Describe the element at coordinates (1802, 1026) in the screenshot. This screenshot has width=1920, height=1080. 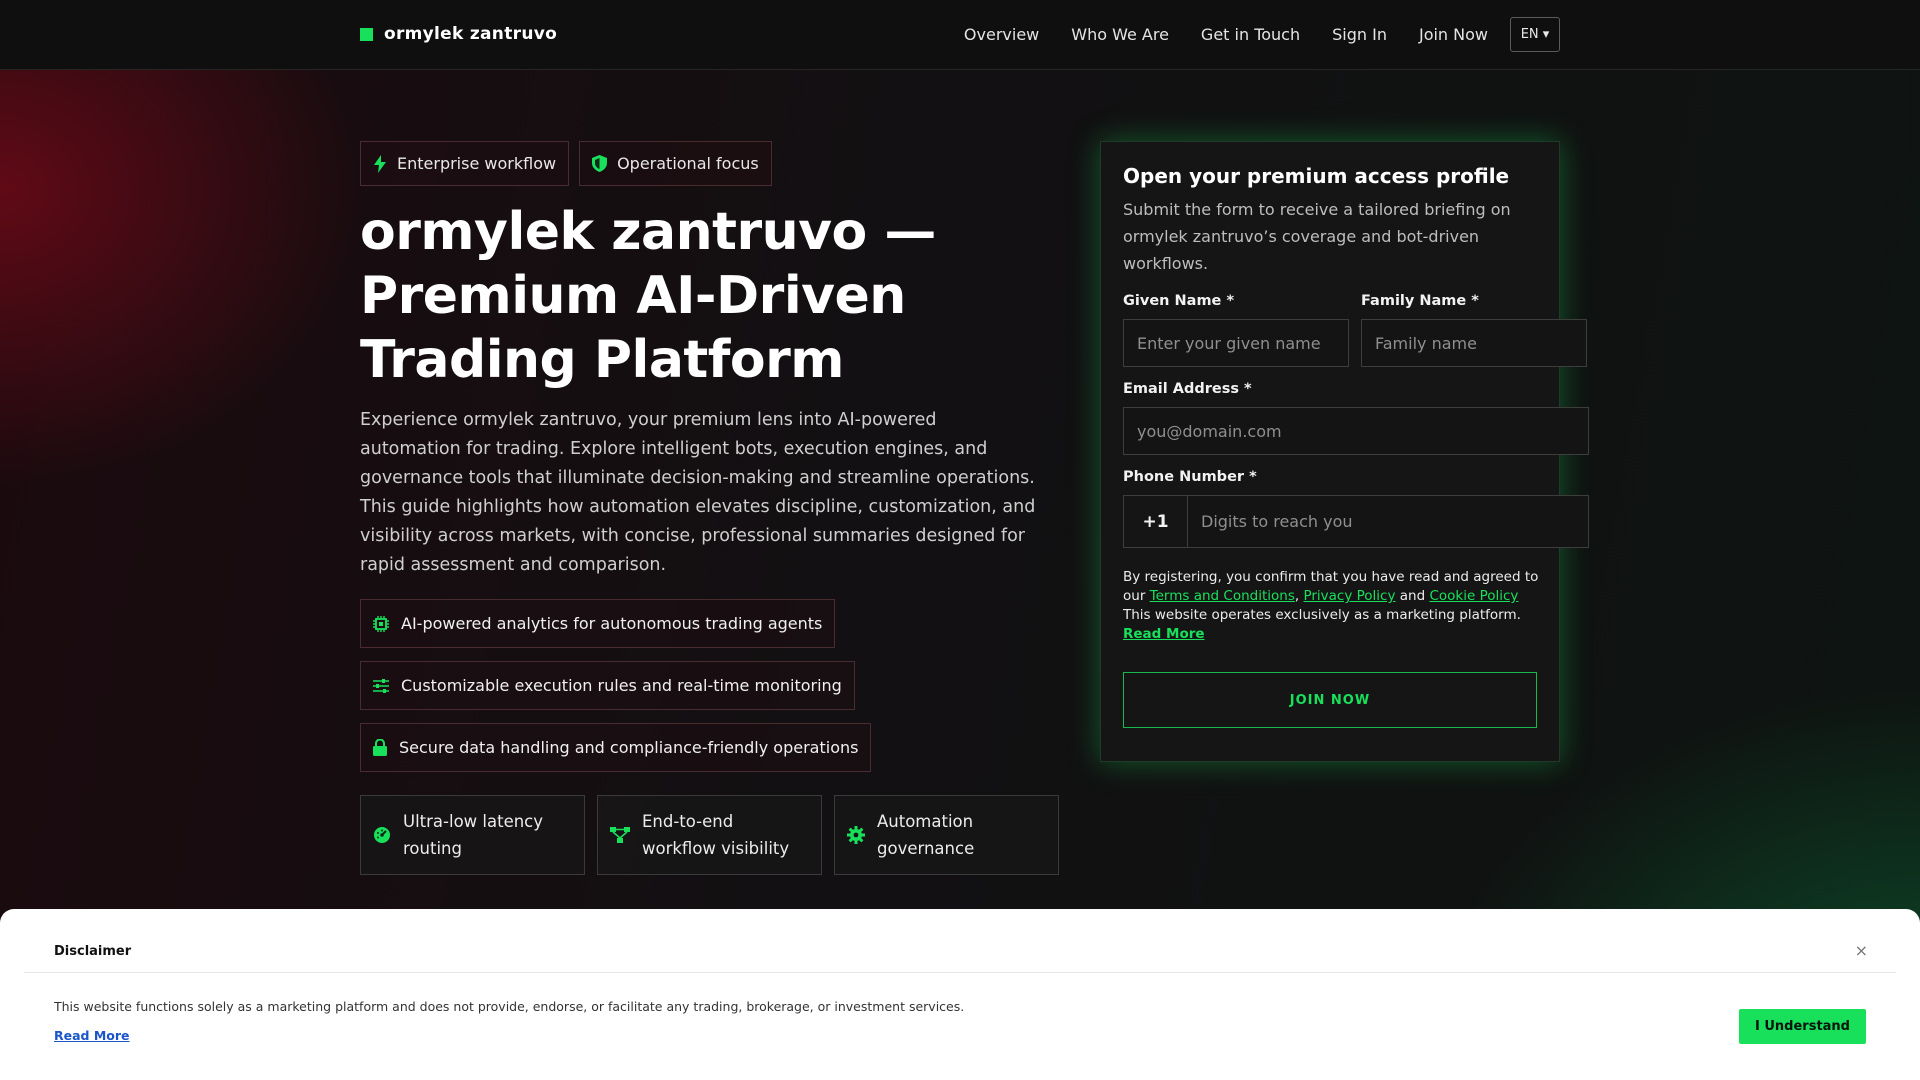
I see `i-understand-button: I Understand` at that location.